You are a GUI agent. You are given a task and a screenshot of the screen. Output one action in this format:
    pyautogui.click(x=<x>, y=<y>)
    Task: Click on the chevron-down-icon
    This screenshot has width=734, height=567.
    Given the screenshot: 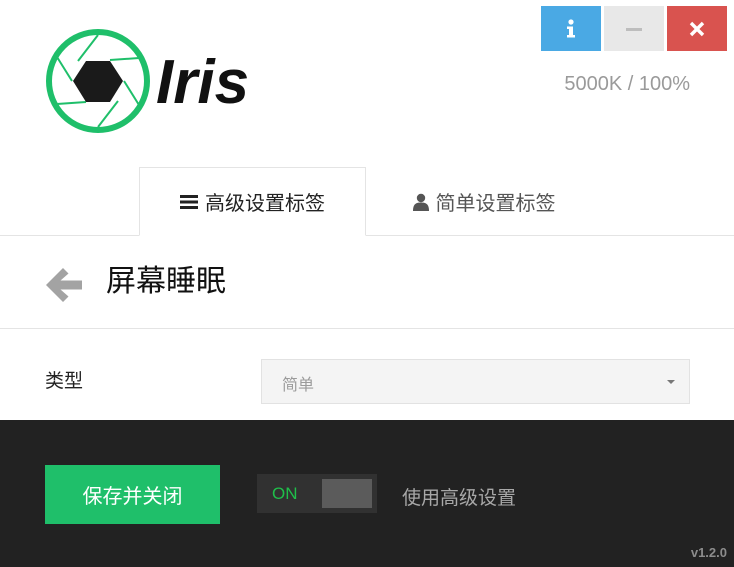 What is the action you would take?
    pyautogui.click(x=671, y=382)
    